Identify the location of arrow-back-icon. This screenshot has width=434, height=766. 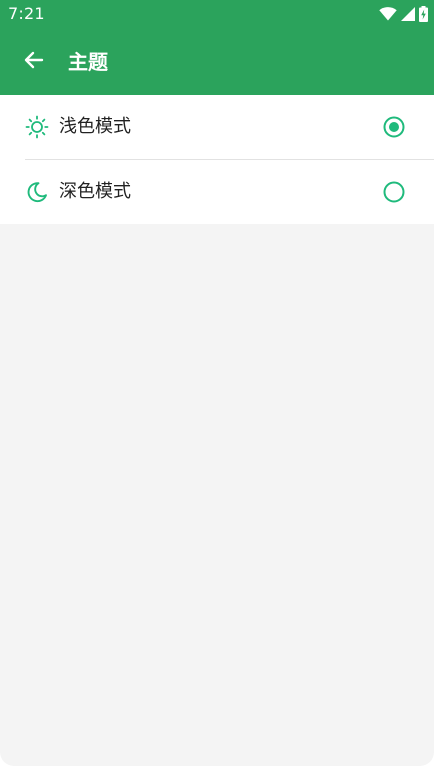
(34, 62).